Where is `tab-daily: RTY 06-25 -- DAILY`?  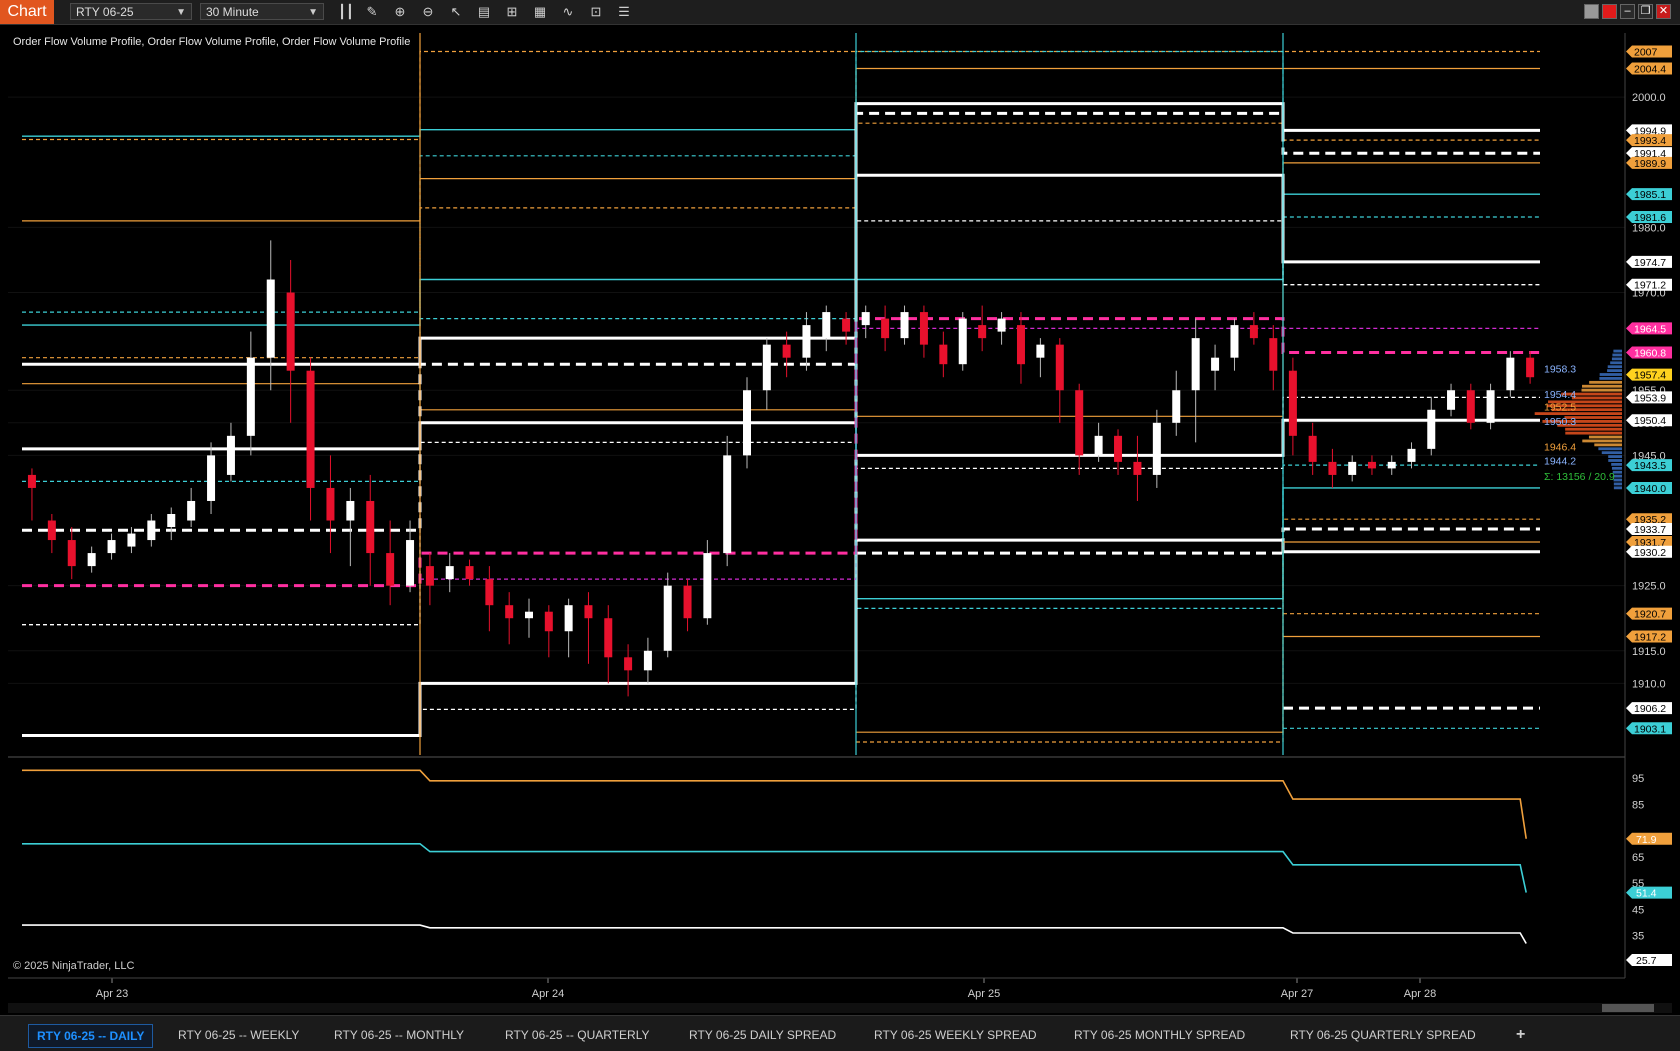 tab-daily: RTY 06-25 -- DAILY is located at coordinates (91, 1036).